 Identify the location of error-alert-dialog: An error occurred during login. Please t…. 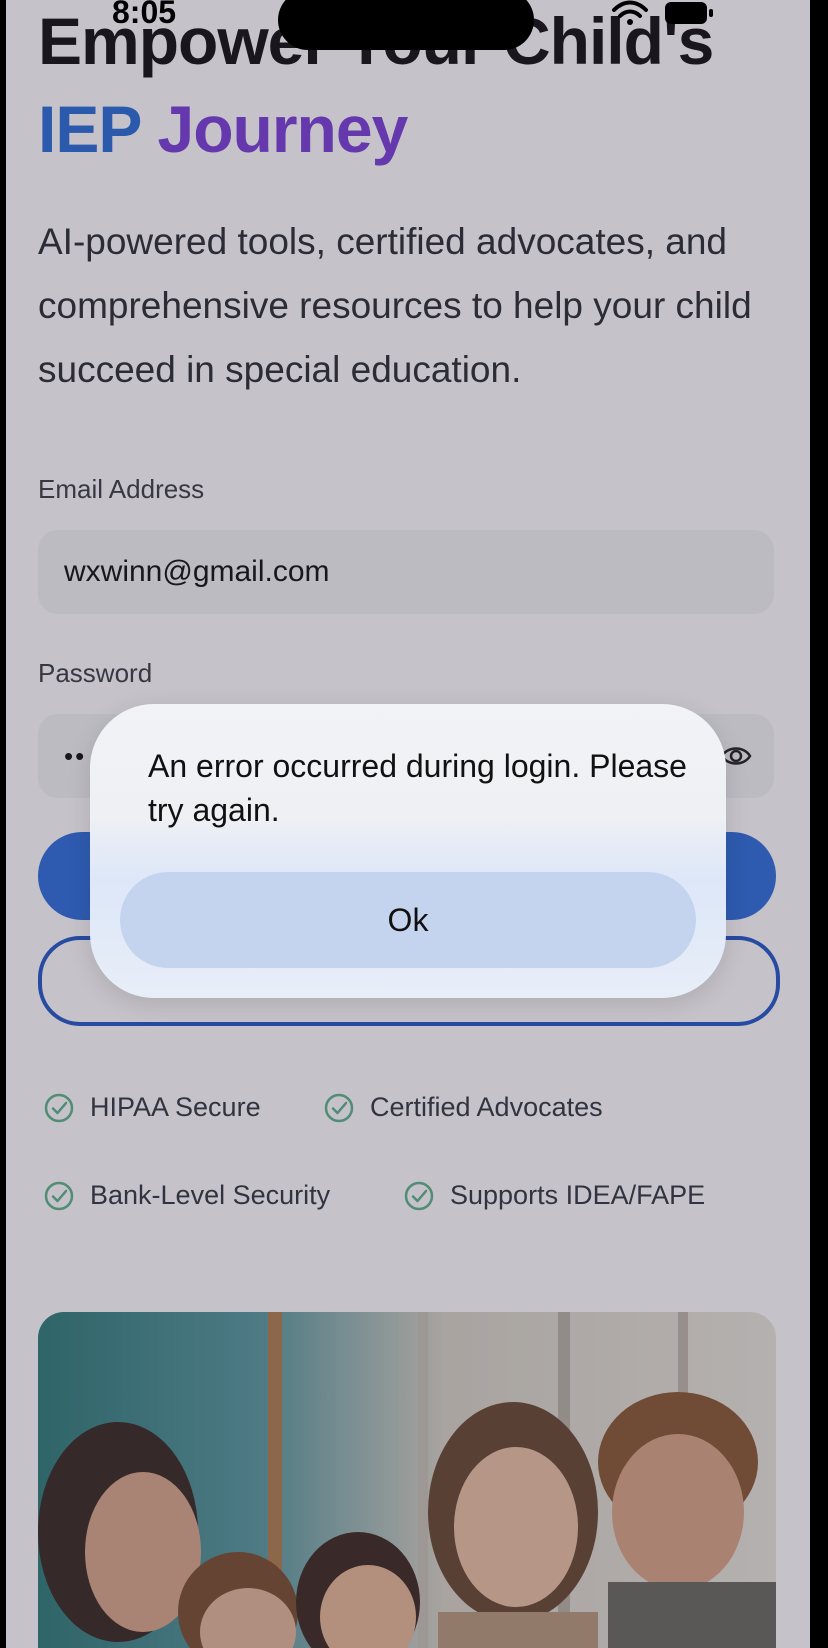
(408, 851).